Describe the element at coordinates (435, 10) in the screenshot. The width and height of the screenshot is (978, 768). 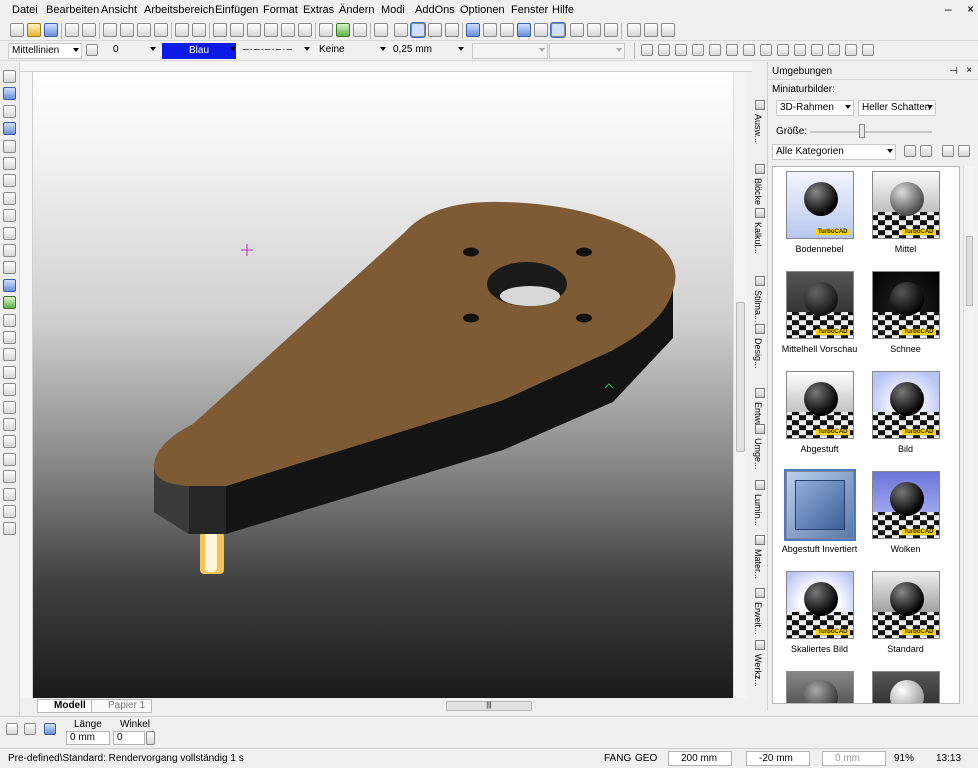
I see `menu-addons: AddOns` at that location.